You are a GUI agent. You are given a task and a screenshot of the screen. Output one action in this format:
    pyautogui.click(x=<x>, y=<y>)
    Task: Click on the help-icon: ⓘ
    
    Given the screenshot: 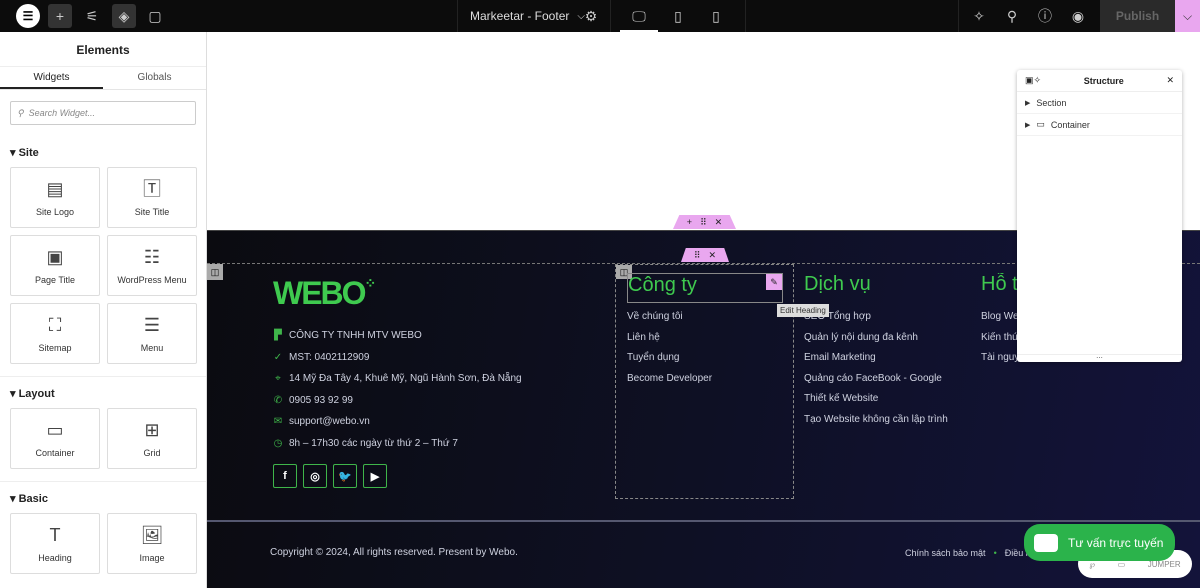 What is the action you would take?
    pyautogui.click(x=1045, y=16)
    